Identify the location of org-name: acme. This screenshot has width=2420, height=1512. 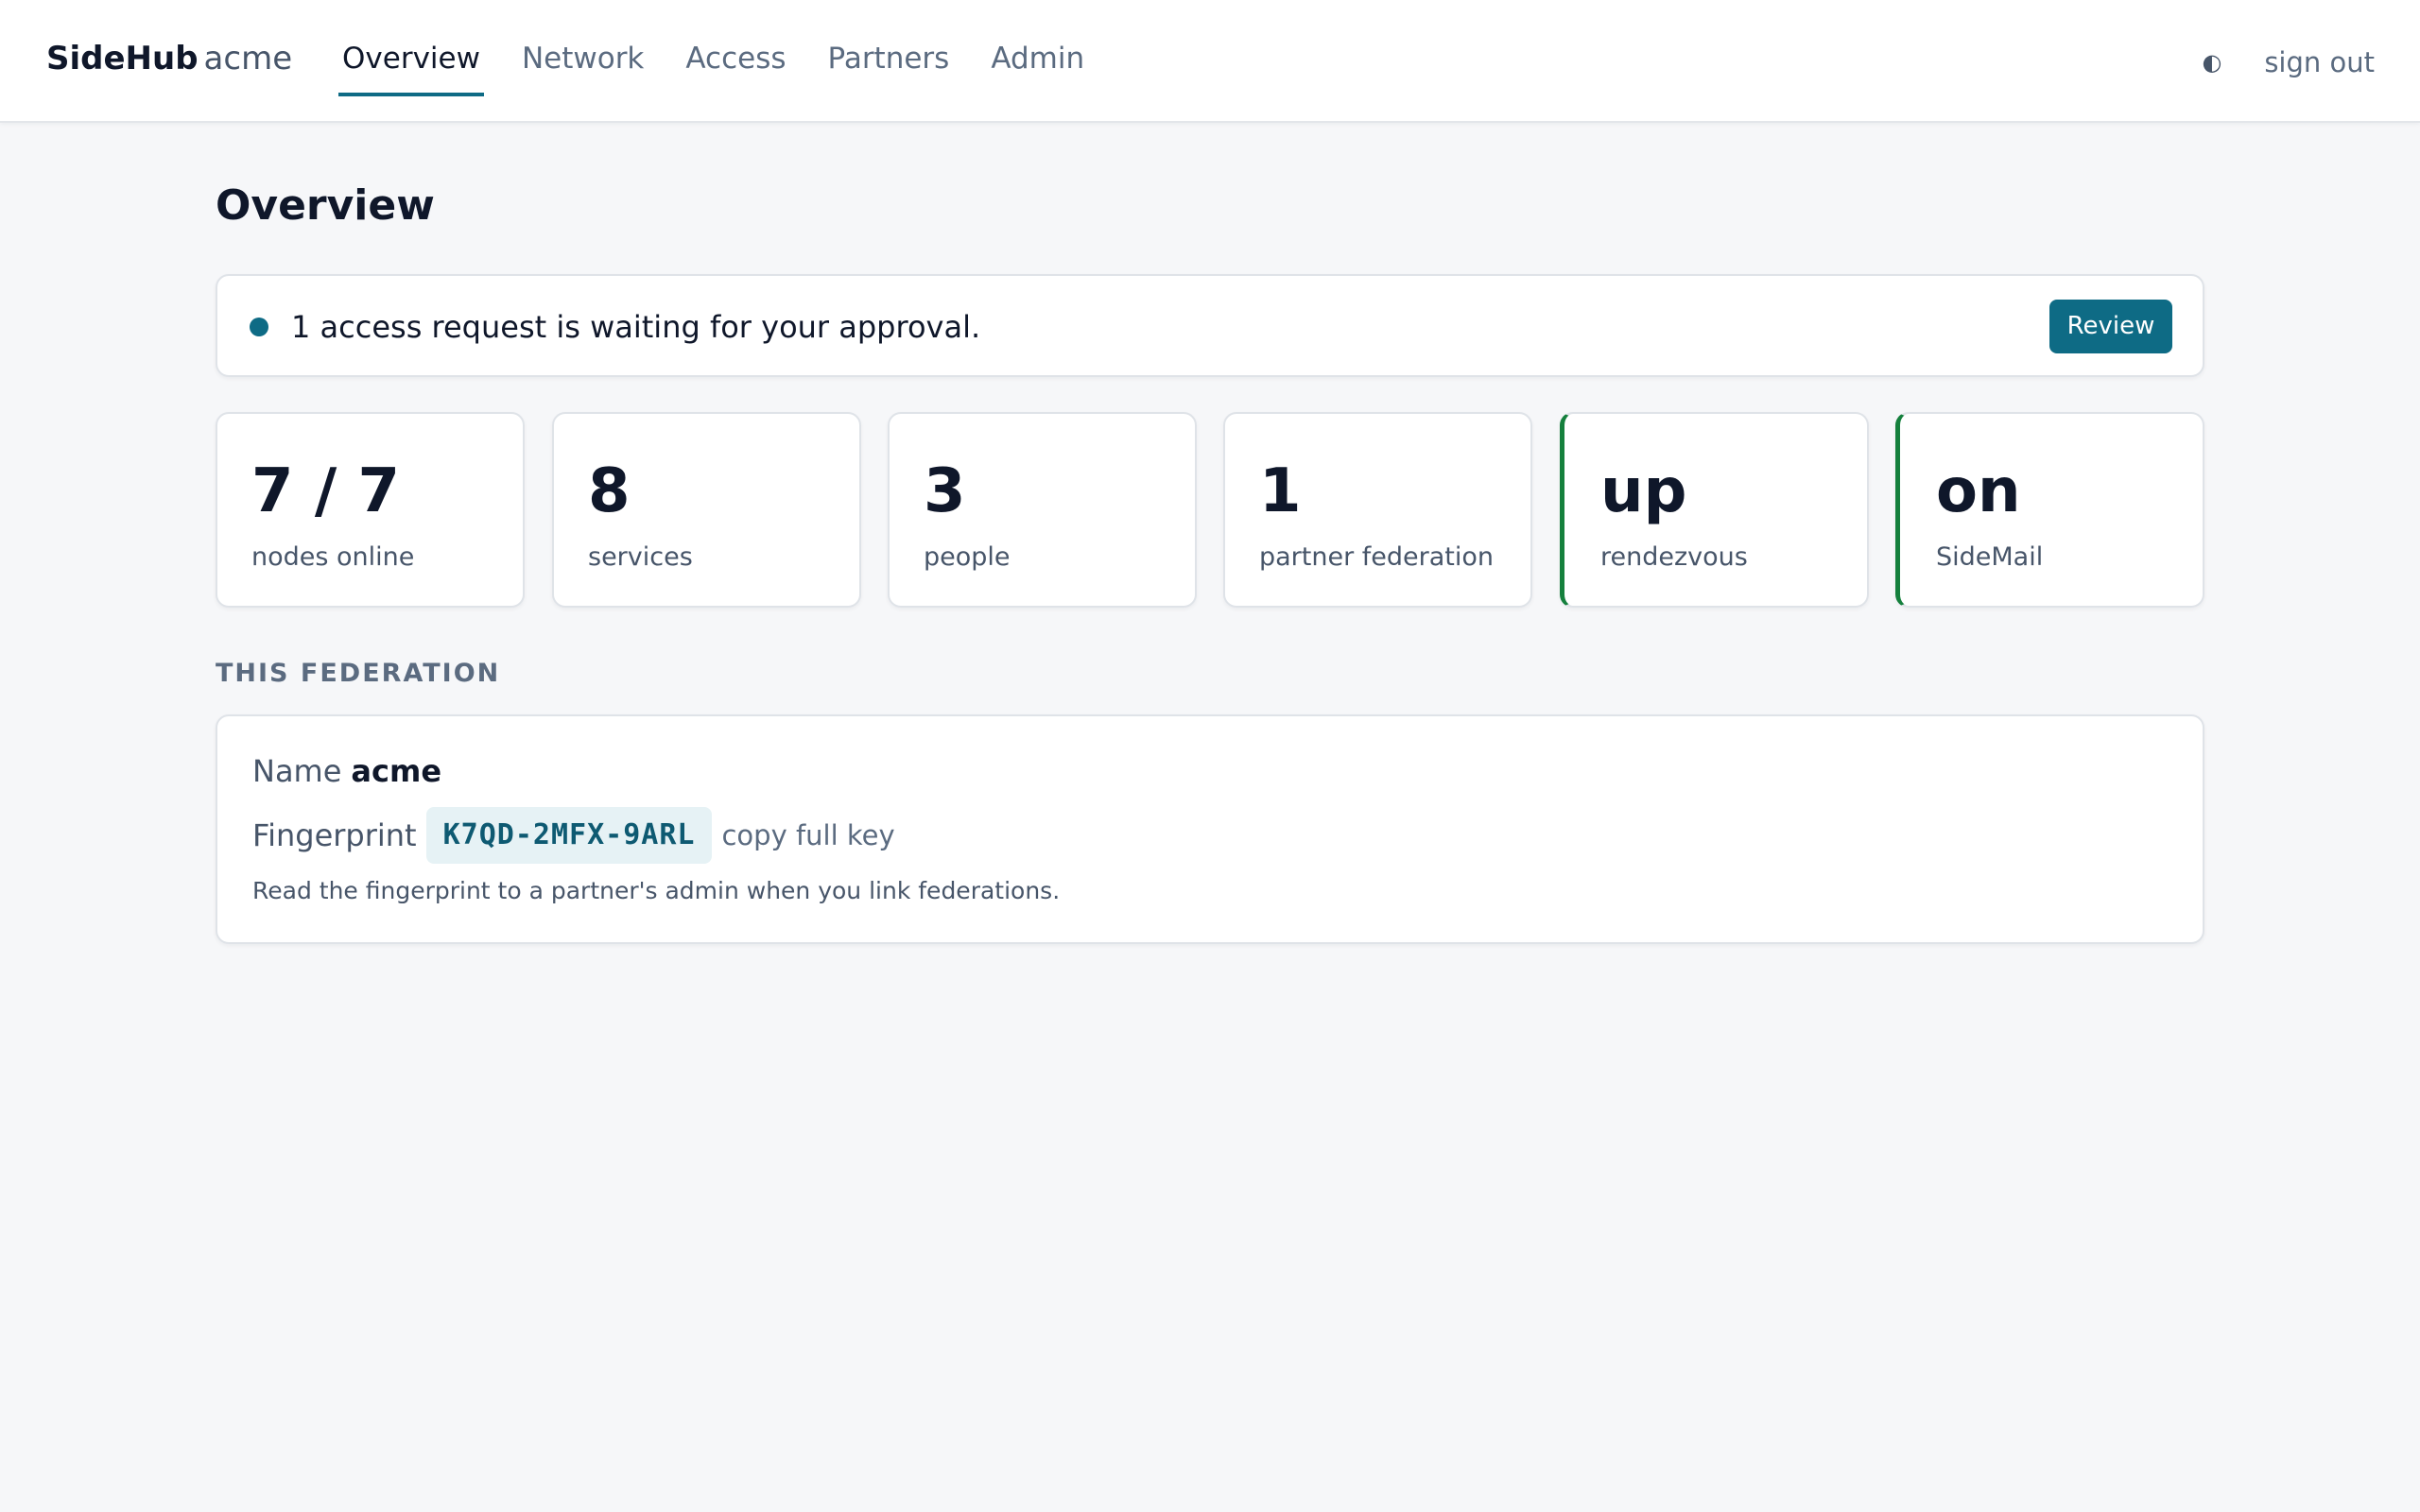
(248, 58).